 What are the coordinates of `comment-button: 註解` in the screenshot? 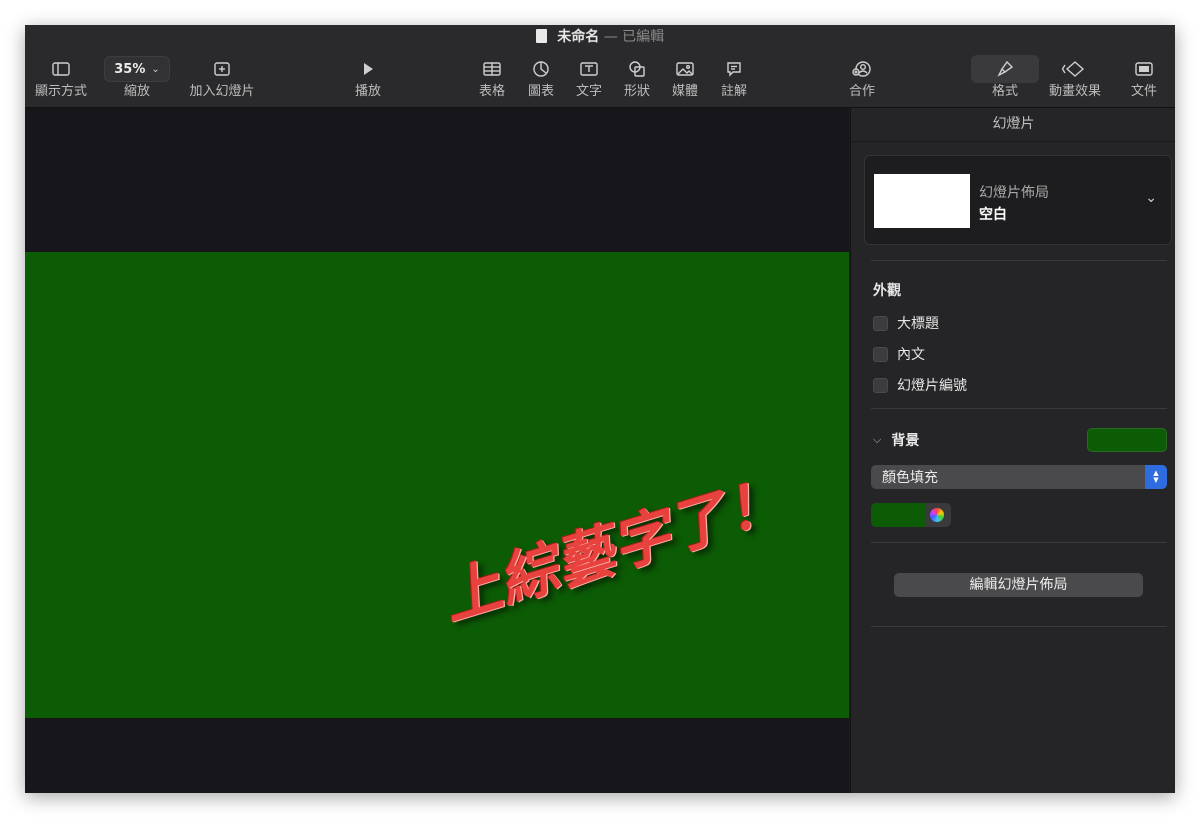 It's located at (734, 77).